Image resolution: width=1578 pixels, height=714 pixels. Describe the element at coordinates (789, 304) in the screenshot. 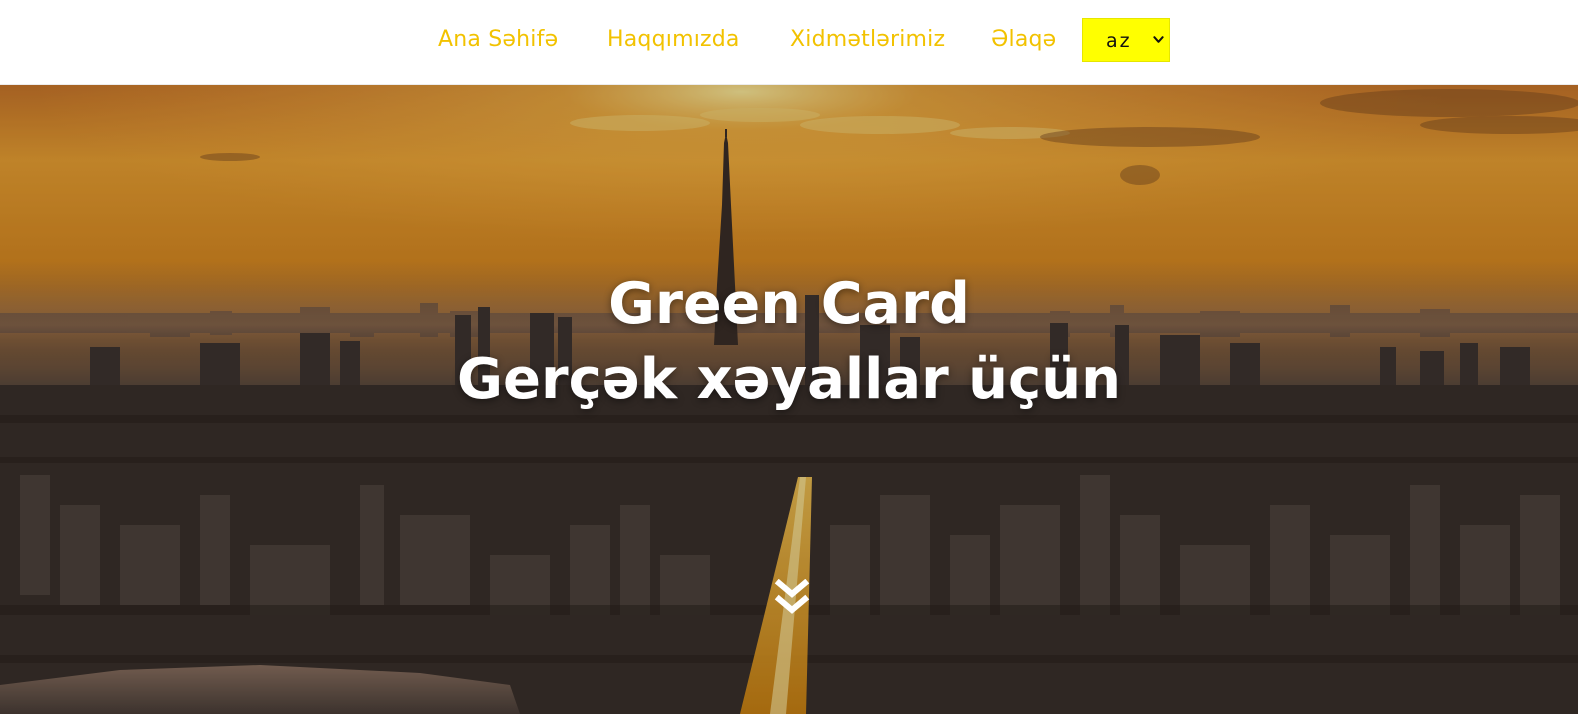

I see `hero-title-line-1: Green Card` at that location.